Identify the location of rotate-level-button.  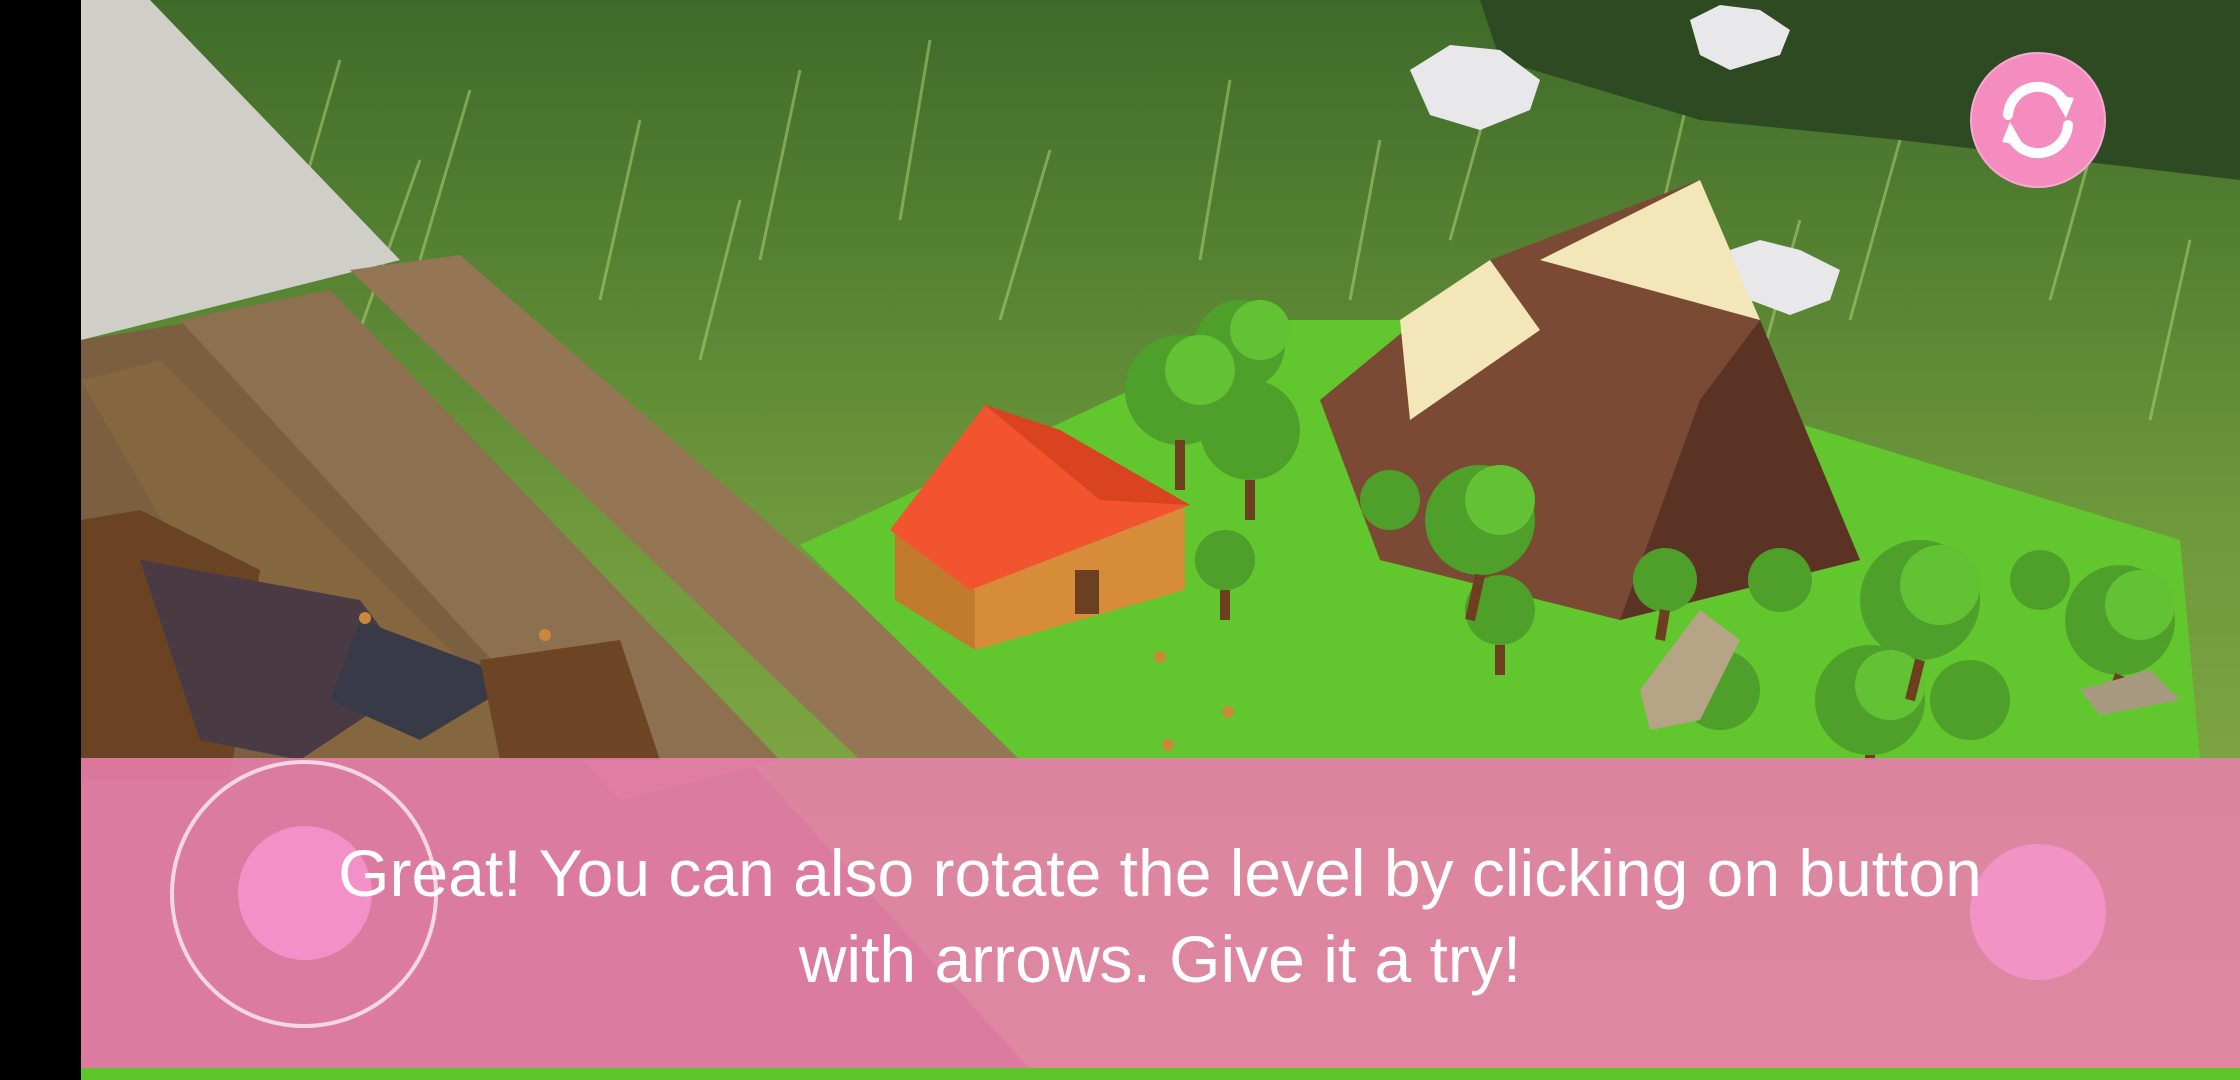
(2038, 120).